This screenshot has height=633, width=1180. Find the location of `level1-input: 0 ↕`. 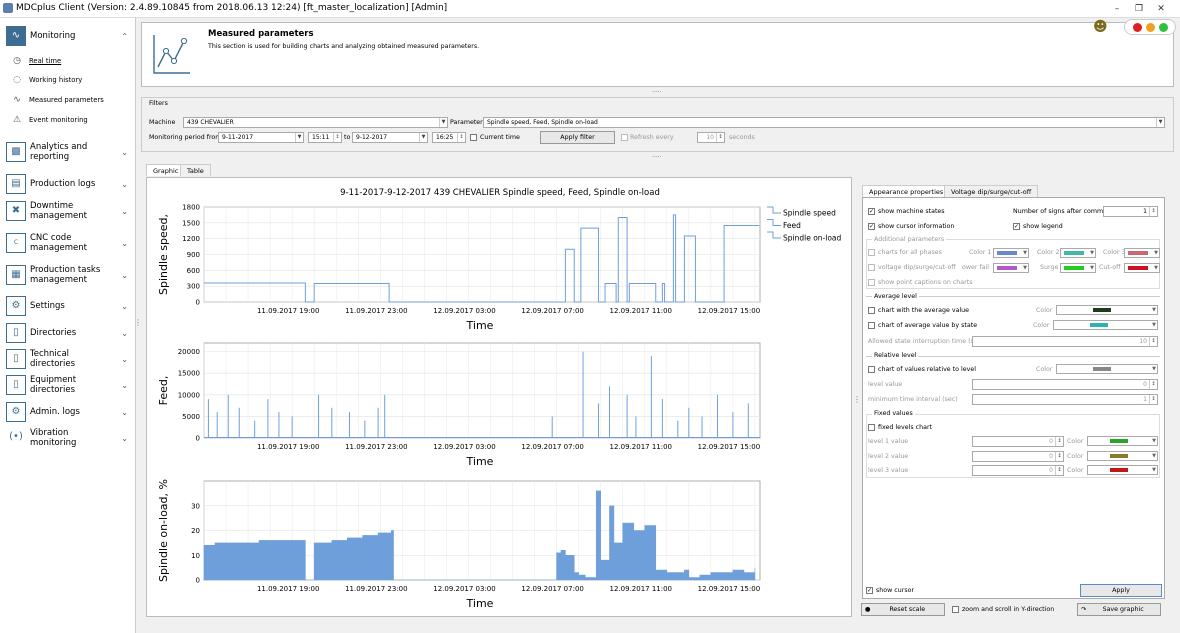

level1-input: 0 ↕ is located at coordinates (1018, 441).